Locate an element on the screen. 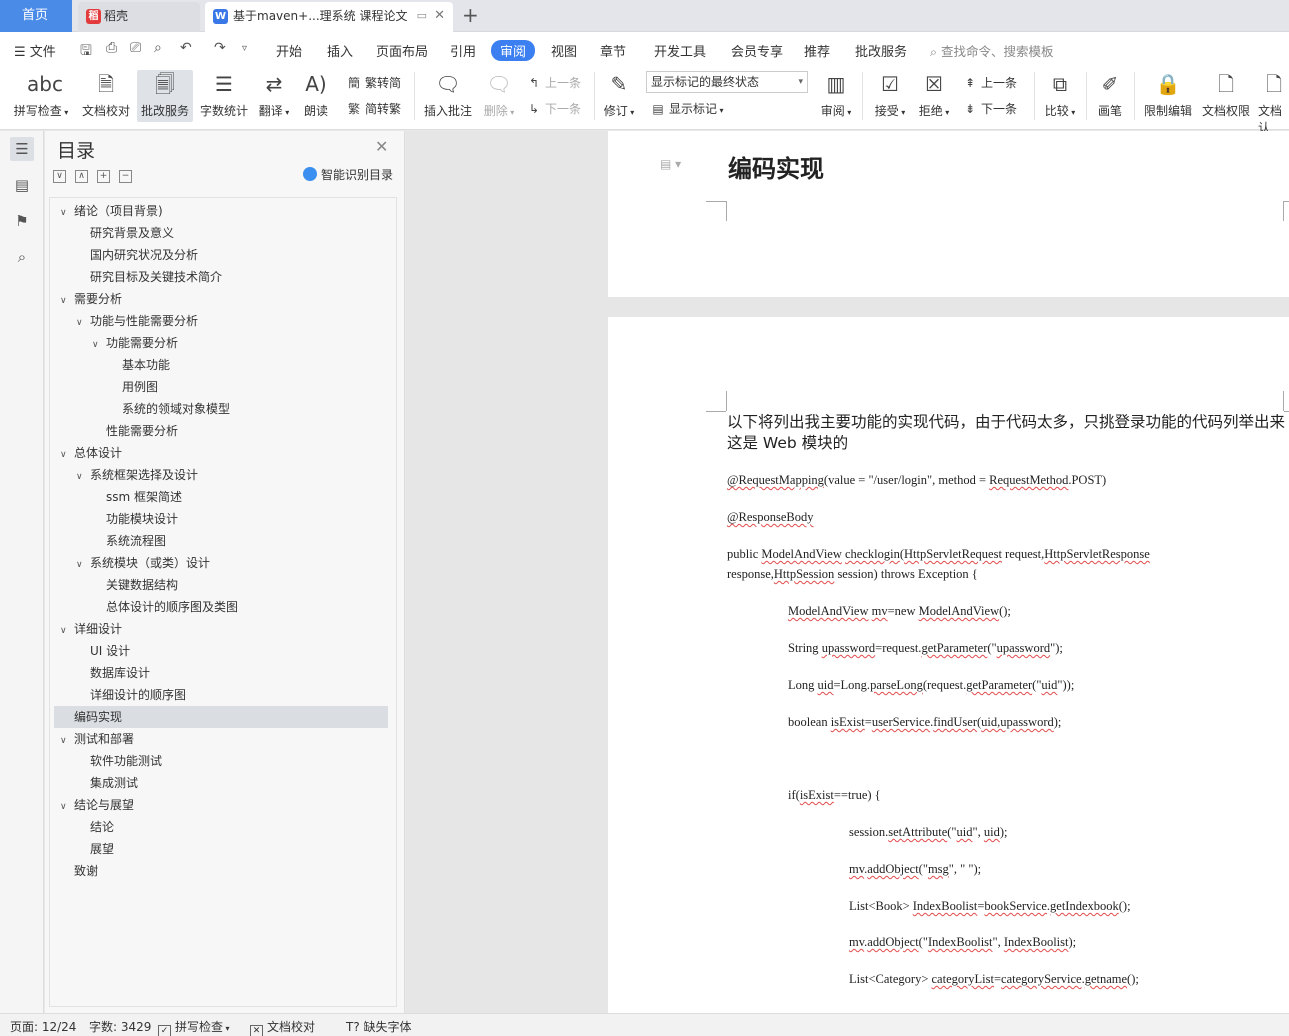 The height and width of the screenshot is (1036, 1289). save-icon: 🖫 is located at coordinates (86, 52).